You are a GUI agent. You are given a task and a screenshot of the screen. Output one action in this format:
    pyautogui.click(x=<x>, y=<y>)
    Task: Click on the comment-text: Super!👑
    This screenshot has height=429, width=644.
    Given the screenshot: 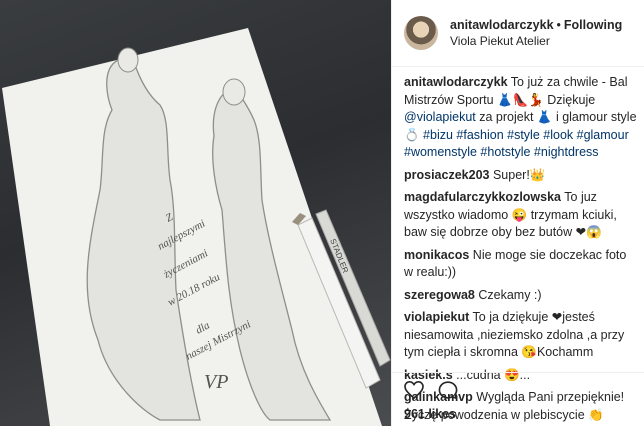 What is the action you would take?
    pyautogui.click(x=519, y=174)
    